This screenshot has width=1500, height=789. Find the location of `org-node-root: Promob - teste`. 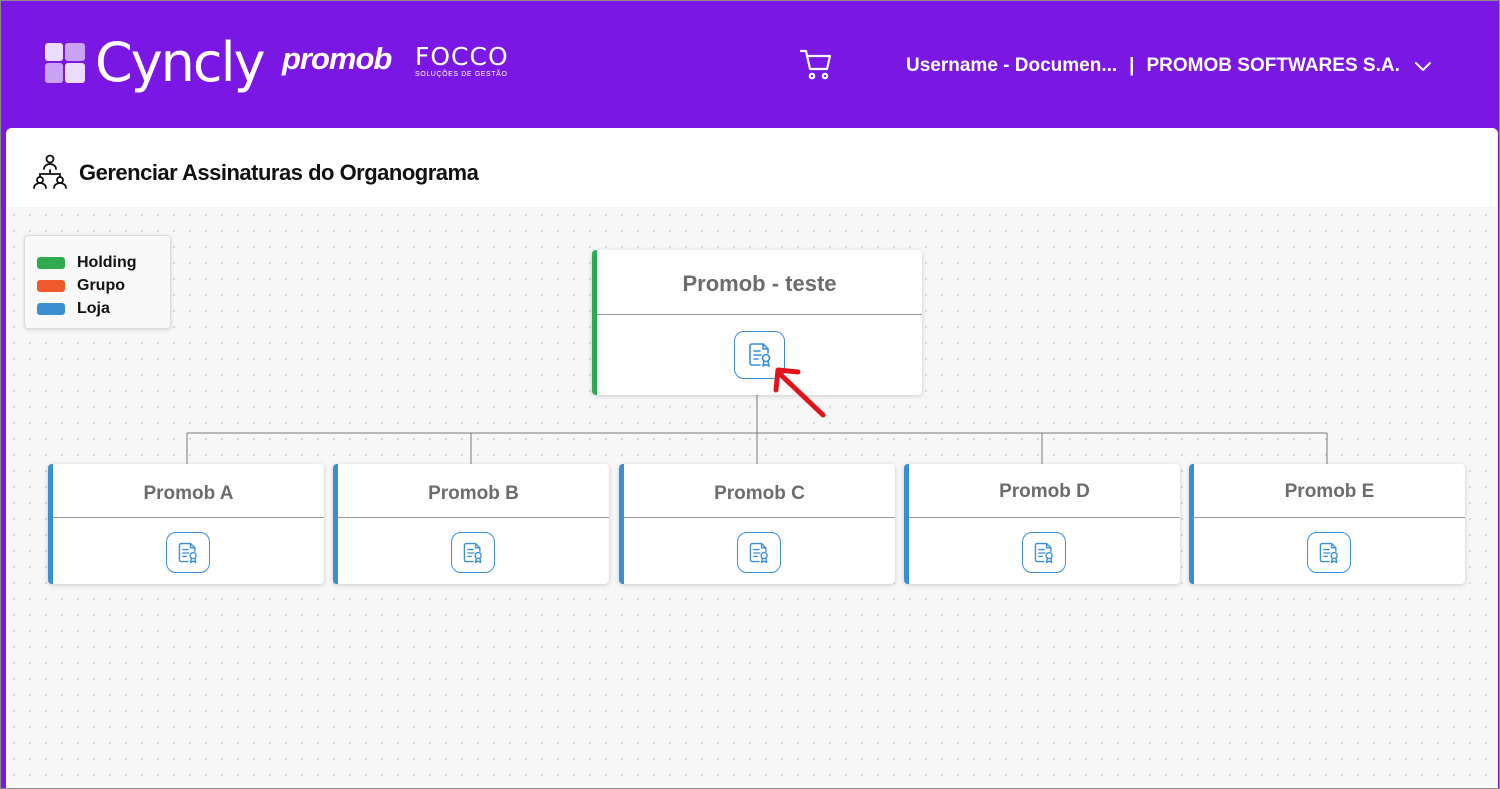

org-node-root: Promob - teste is located at coordinates (757, 334).